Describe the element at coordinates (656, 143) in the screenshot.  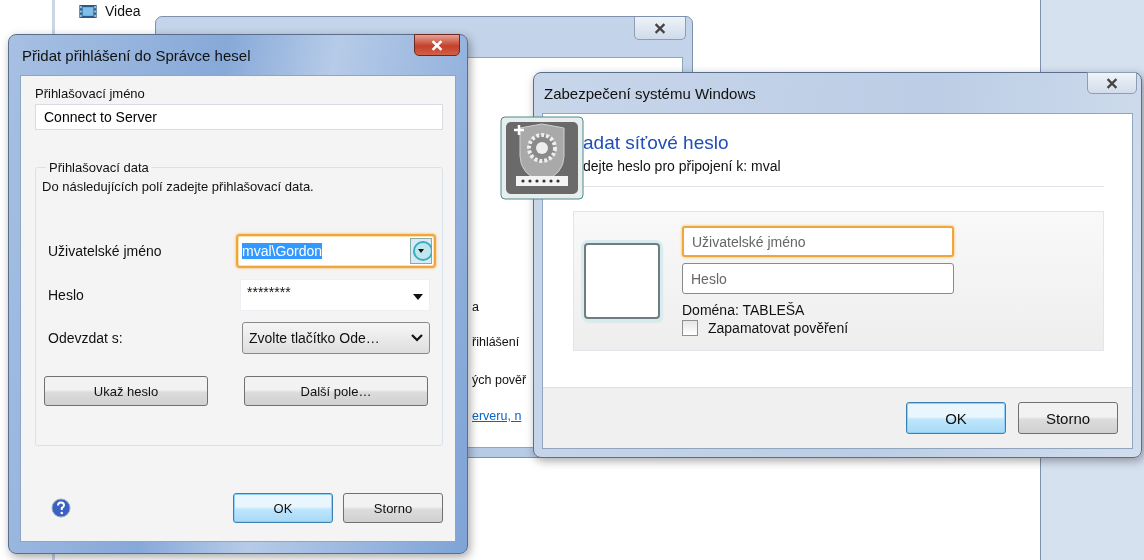
I see `dialog-heading: adat síťové heslo` at that location.